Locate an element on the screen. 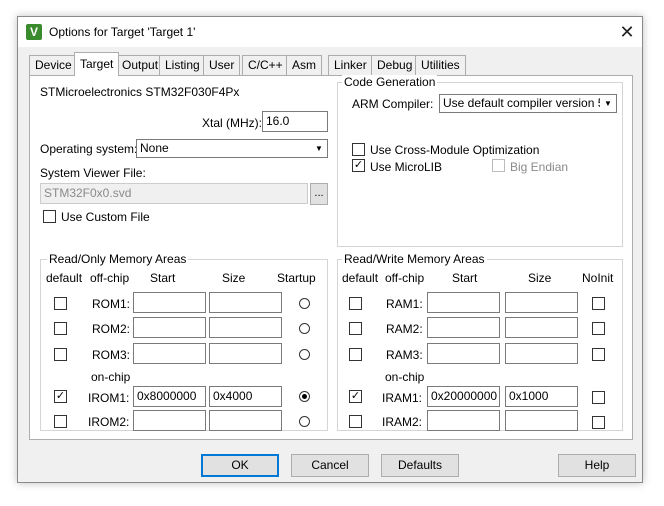 The height and width of the screenshot is (506, 664). xtal-input: 16.0 is located at coordinates (295, 121).